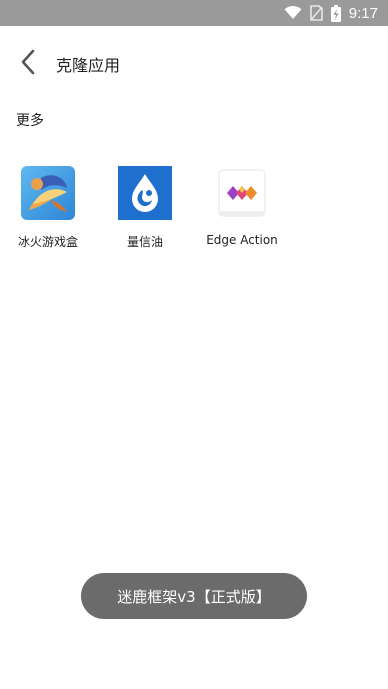 The width and height of the screenshot is (388, 689). I want to click on app-grid: 冰火游戏盒 量信油 Edge Action, so click(194, 216).